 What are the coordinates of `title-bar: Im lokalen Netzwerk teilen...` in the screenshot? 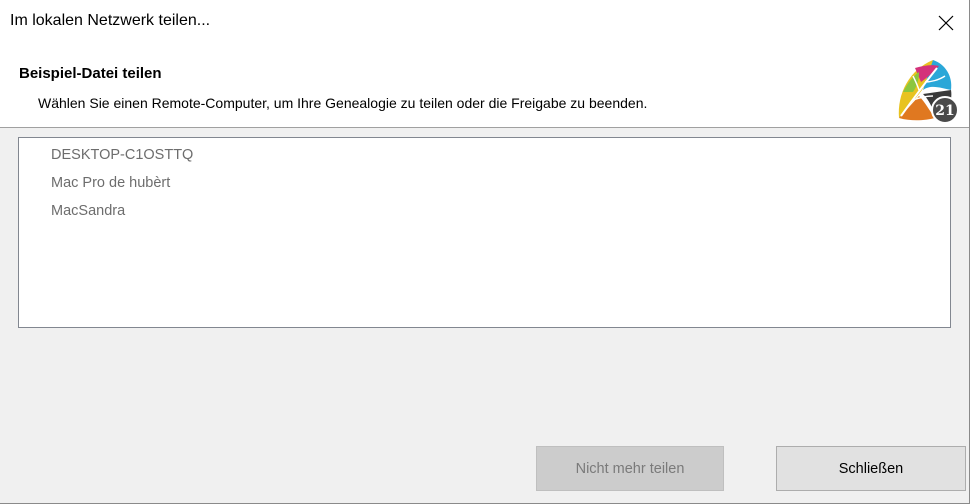 It's located at (484, 22).